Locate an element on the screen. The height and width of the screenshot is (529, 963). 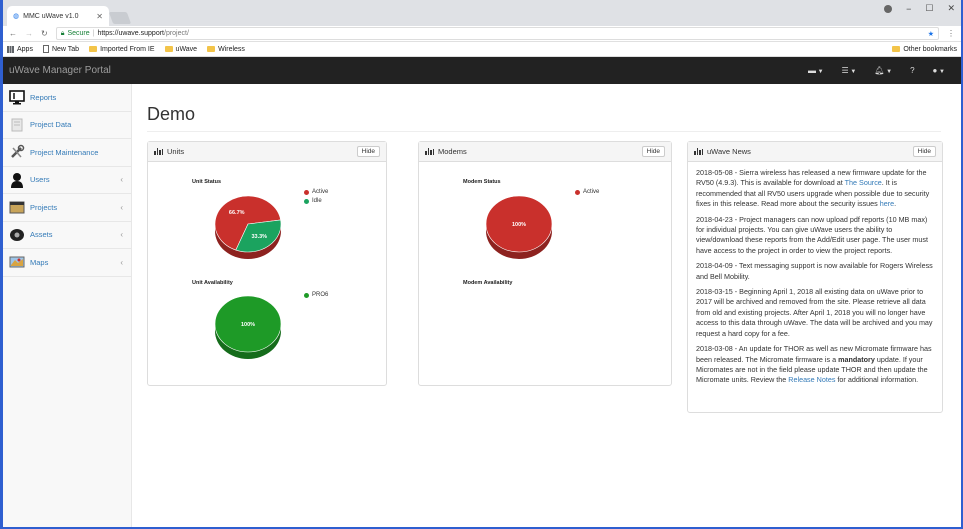
sidebar-item-label: Project Maintenance is located at coordinates (64, 152).